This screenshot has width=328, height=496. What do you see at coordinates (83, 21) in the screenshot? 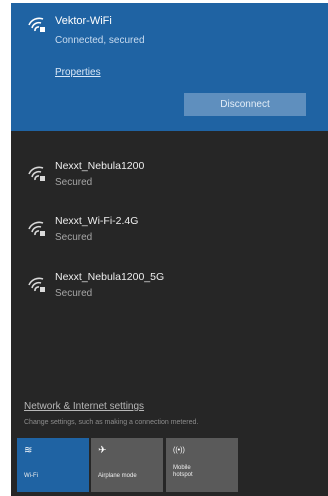
I see `connected-network-name: Vektor-WiFi` at bounding box center [83, 21].